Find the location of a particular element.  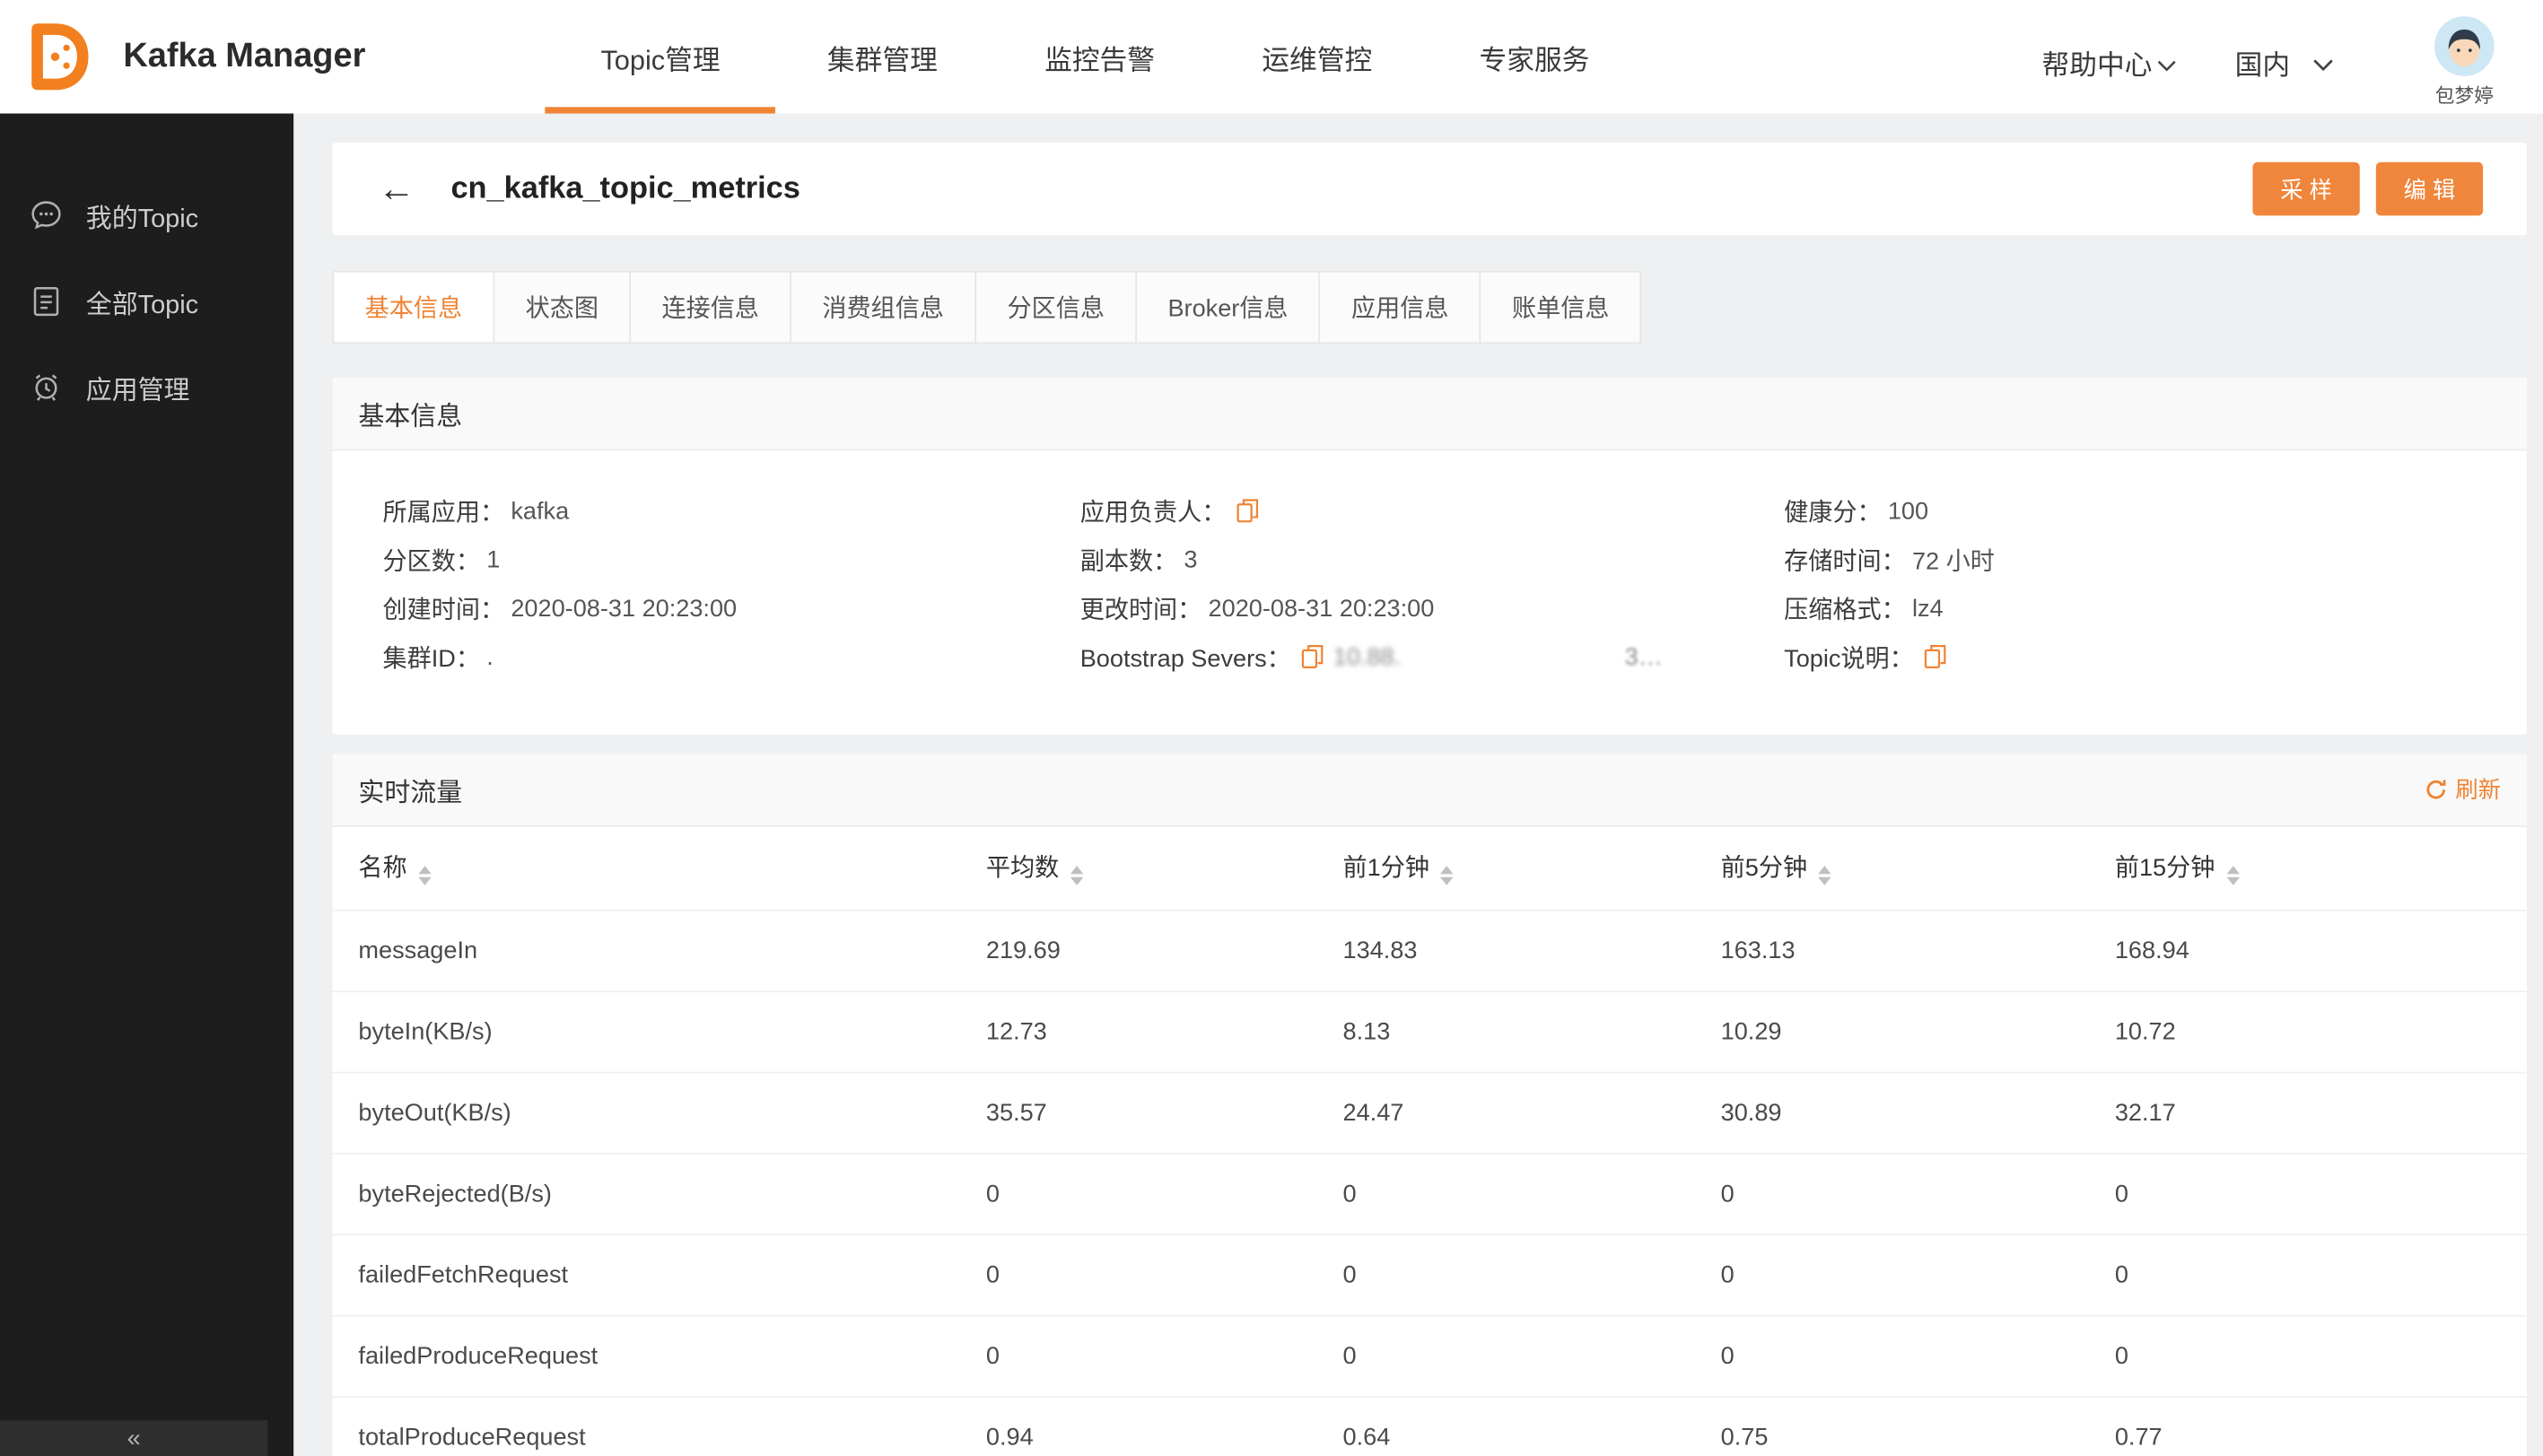

field-create-time: 创建时间： 2020-08-31 20:23:00 is located at coordinates (731, 608).